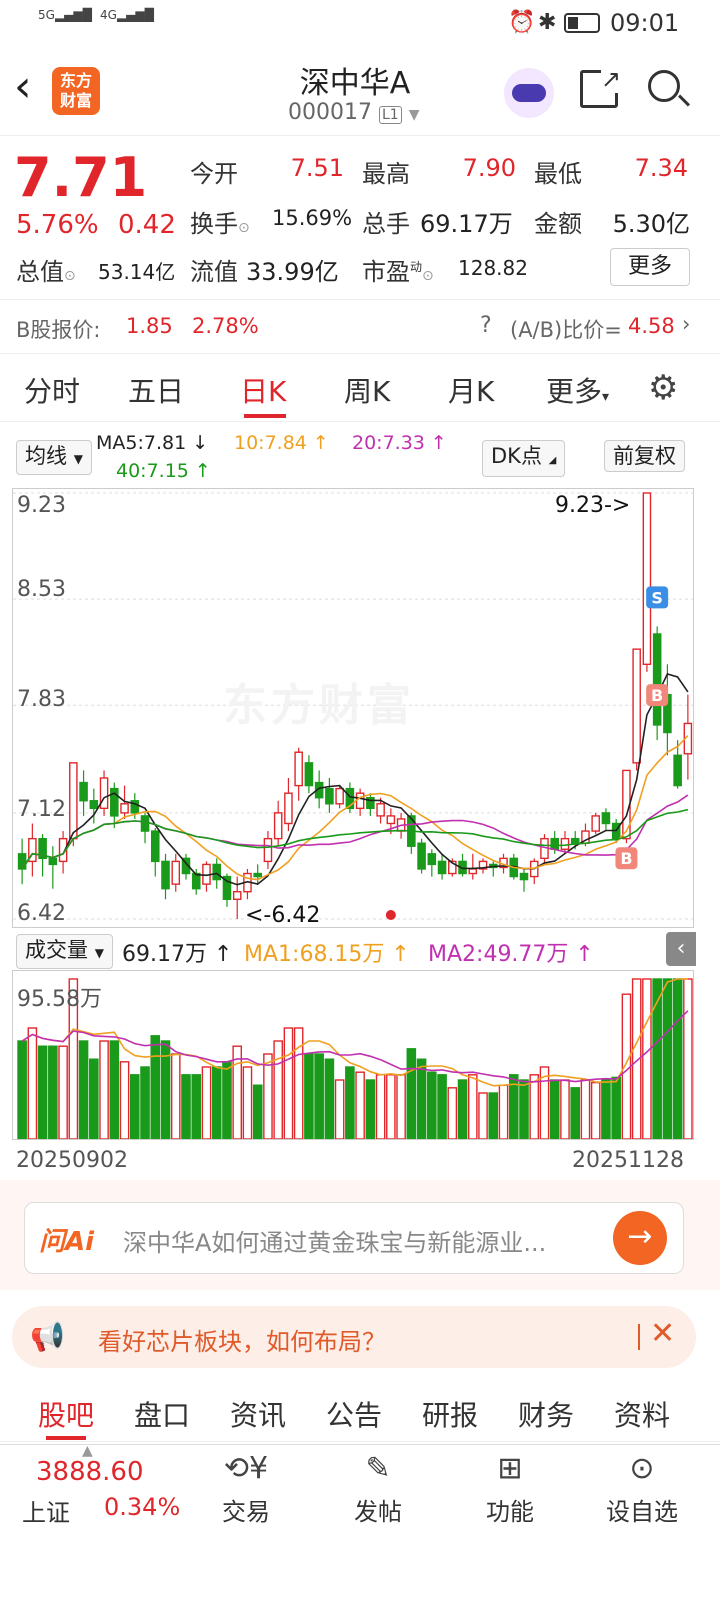 The width and height of the screenshot is (720, 1600). I want to click on divider, so click(639, 1337).